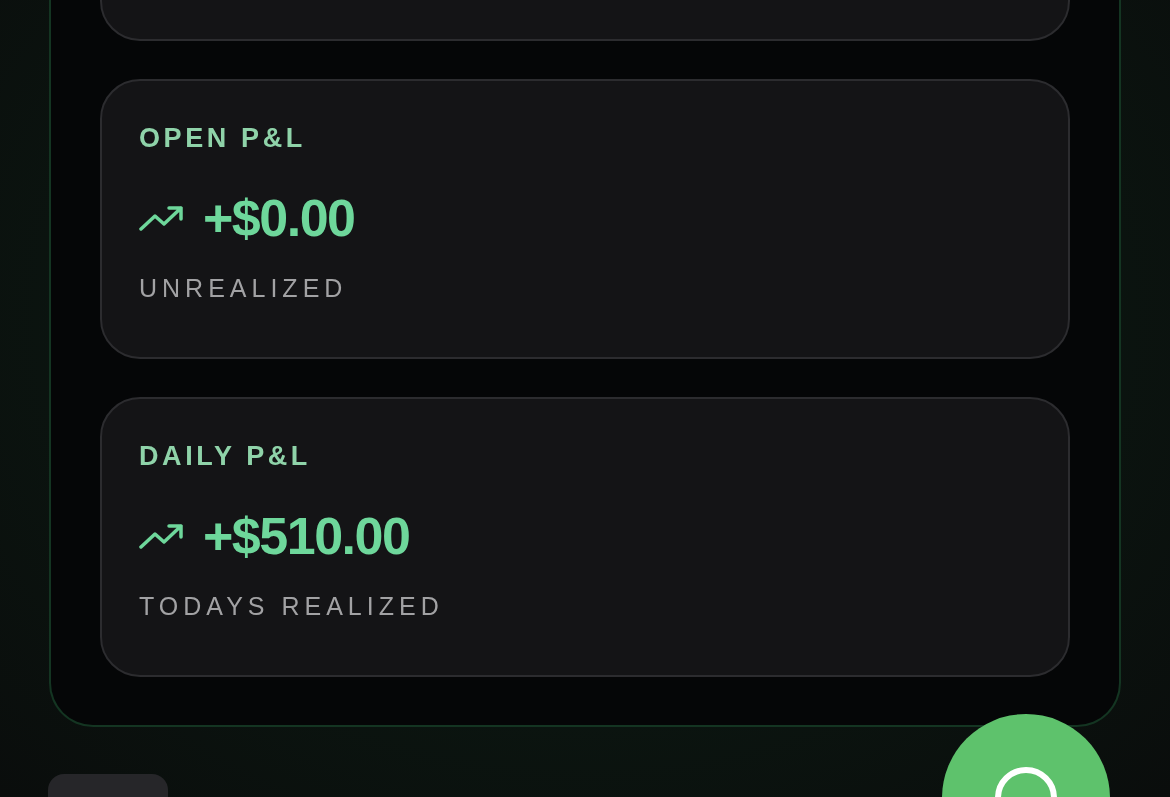 This screenshot has height=797, width=1170. What do you see at coordinates (243, 288) in the screenshot?
I see `card-sublabel: UNREALIZED` at bounding box center [243, 288].